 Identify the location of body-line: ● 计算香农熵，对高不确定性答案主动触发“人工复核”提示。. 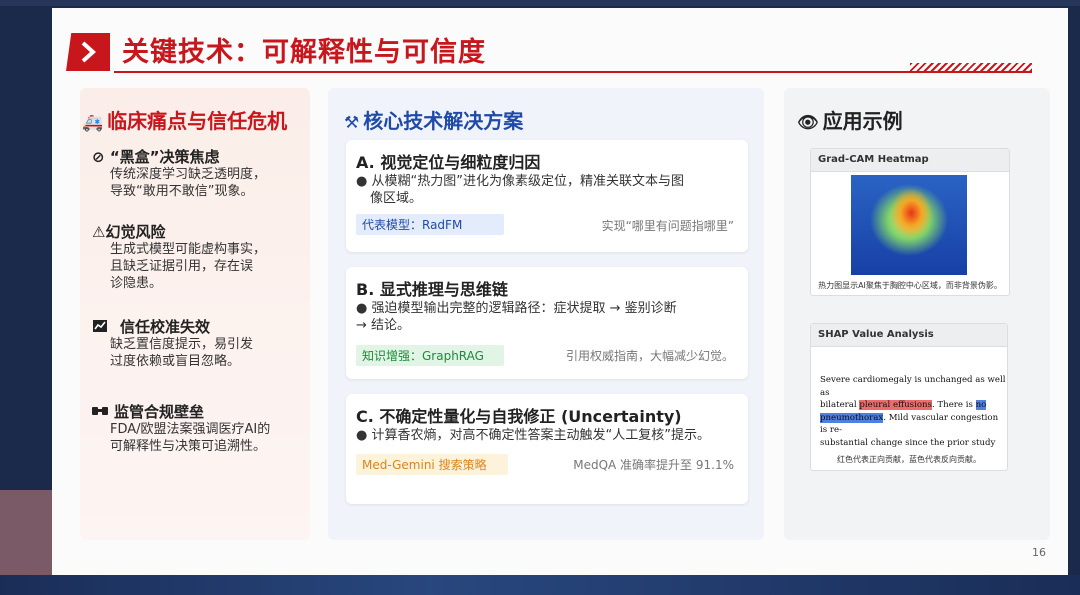
(533, 435).